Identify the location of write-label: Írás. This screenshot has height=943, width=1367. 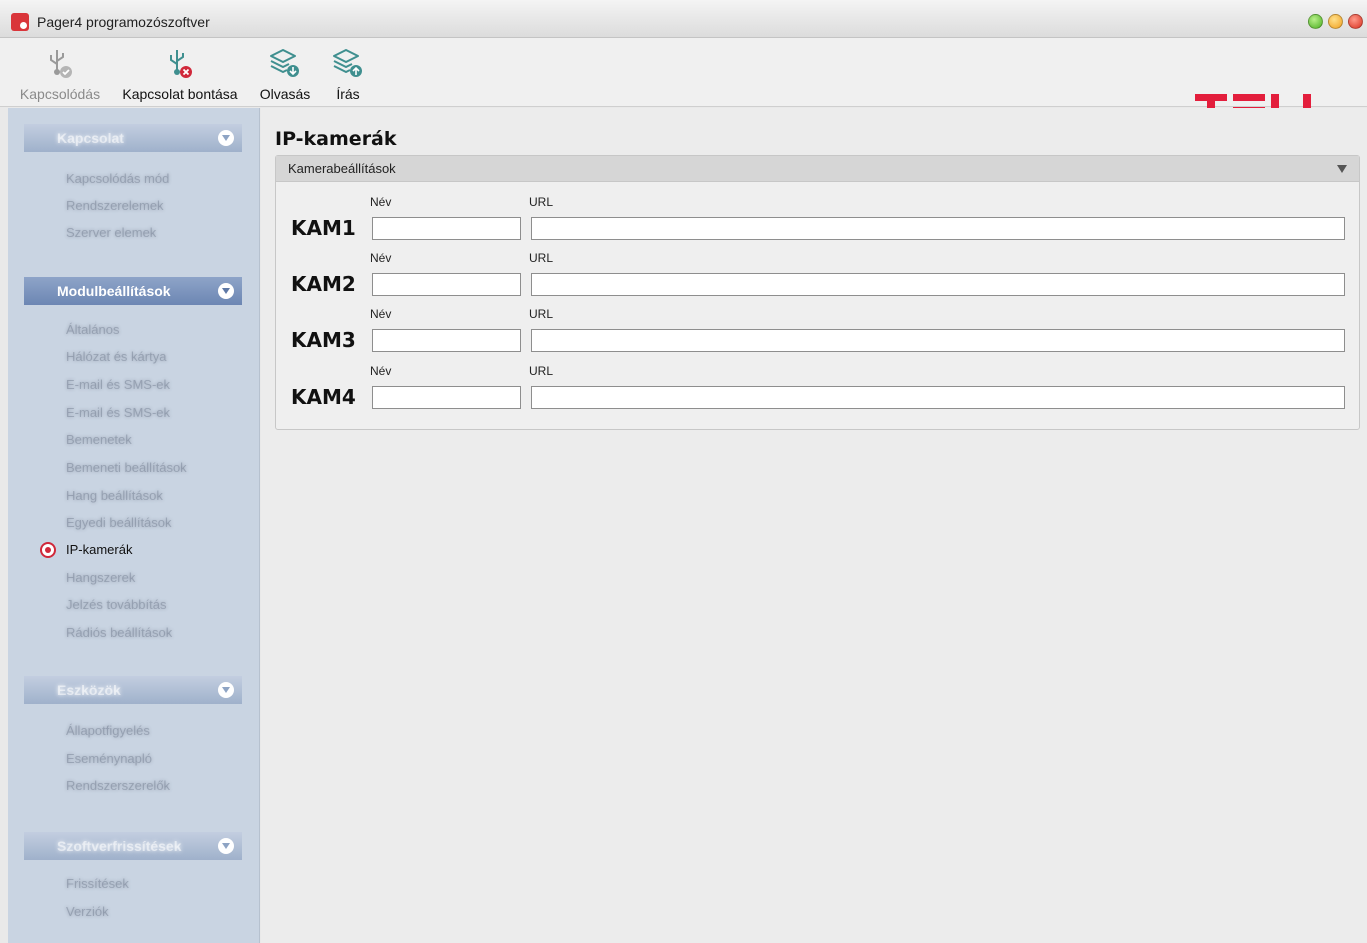
(348, 94).